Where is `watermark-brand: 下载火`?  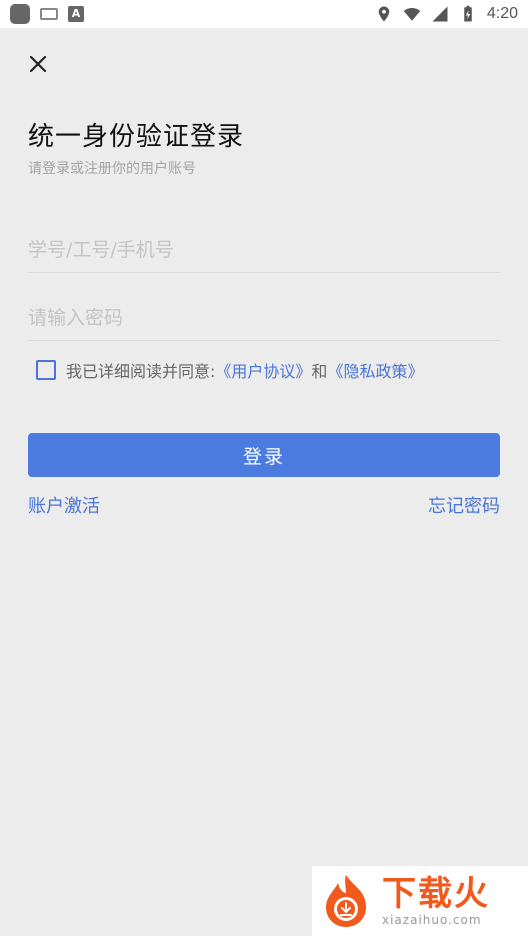
watermark-brand: 下载火 is located at coordinates (436, 894).